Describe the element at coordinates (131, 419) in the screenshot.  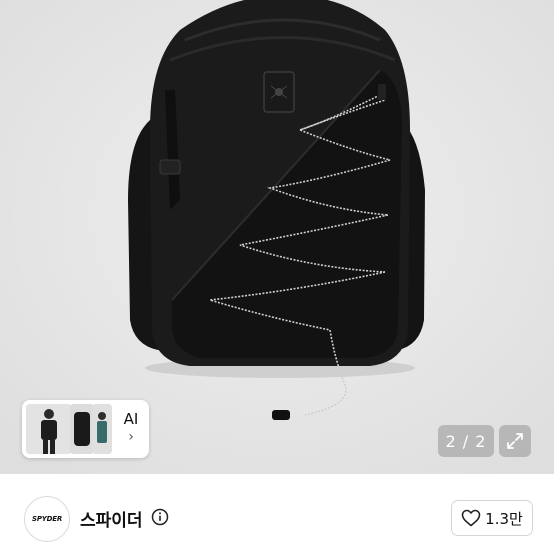
I see `ai-label: AI` at that location.